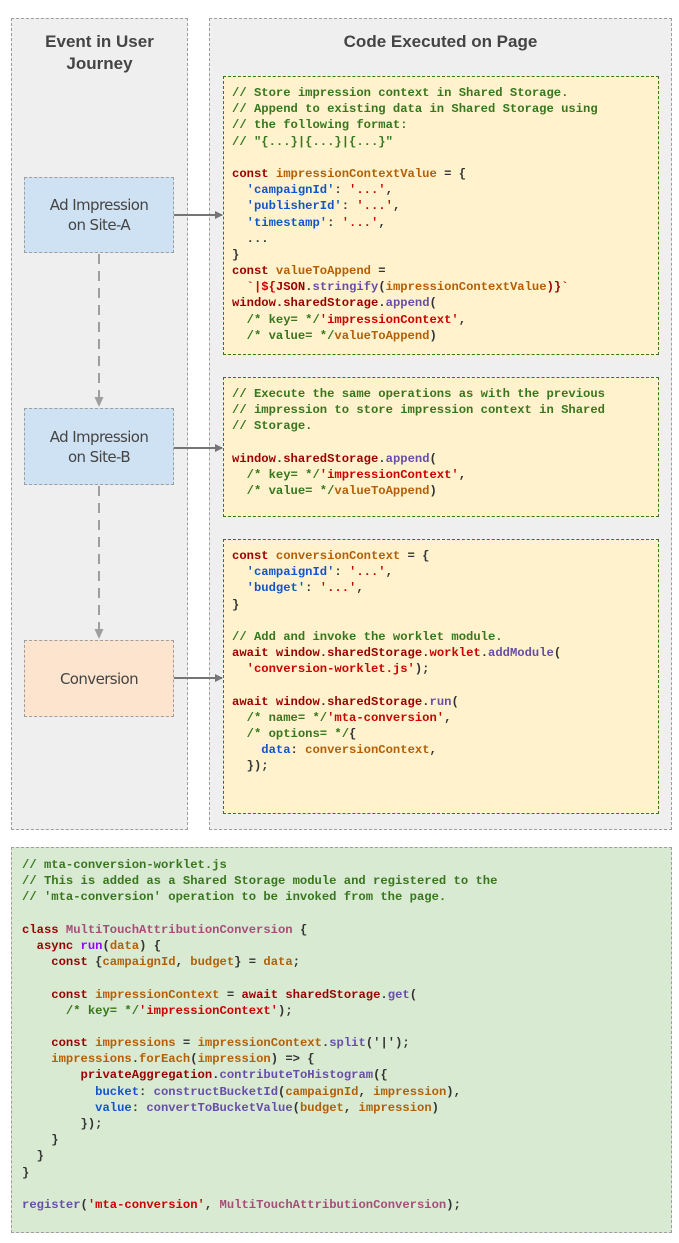 Image resolution: width=679 pixels, height=1243 pixels. What do you see at coordinates (521, 653) in the screenshot?
I see `code-token: addModule` at bounding box center [521, 653].